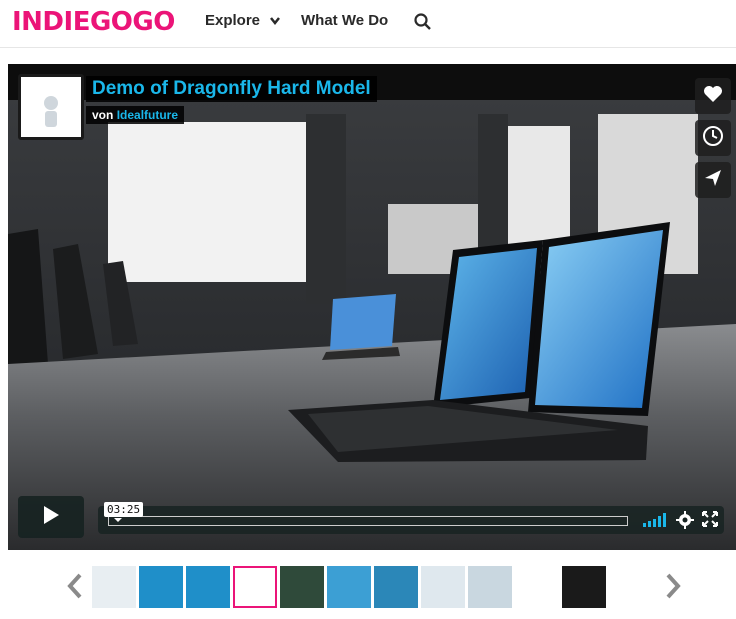 Image resolution: width=736 pixels, height=619 pixels. Describe the element at coordinates (124, 509) in the screenshot. I see `timecode-tooltip: 03:25` at that location.